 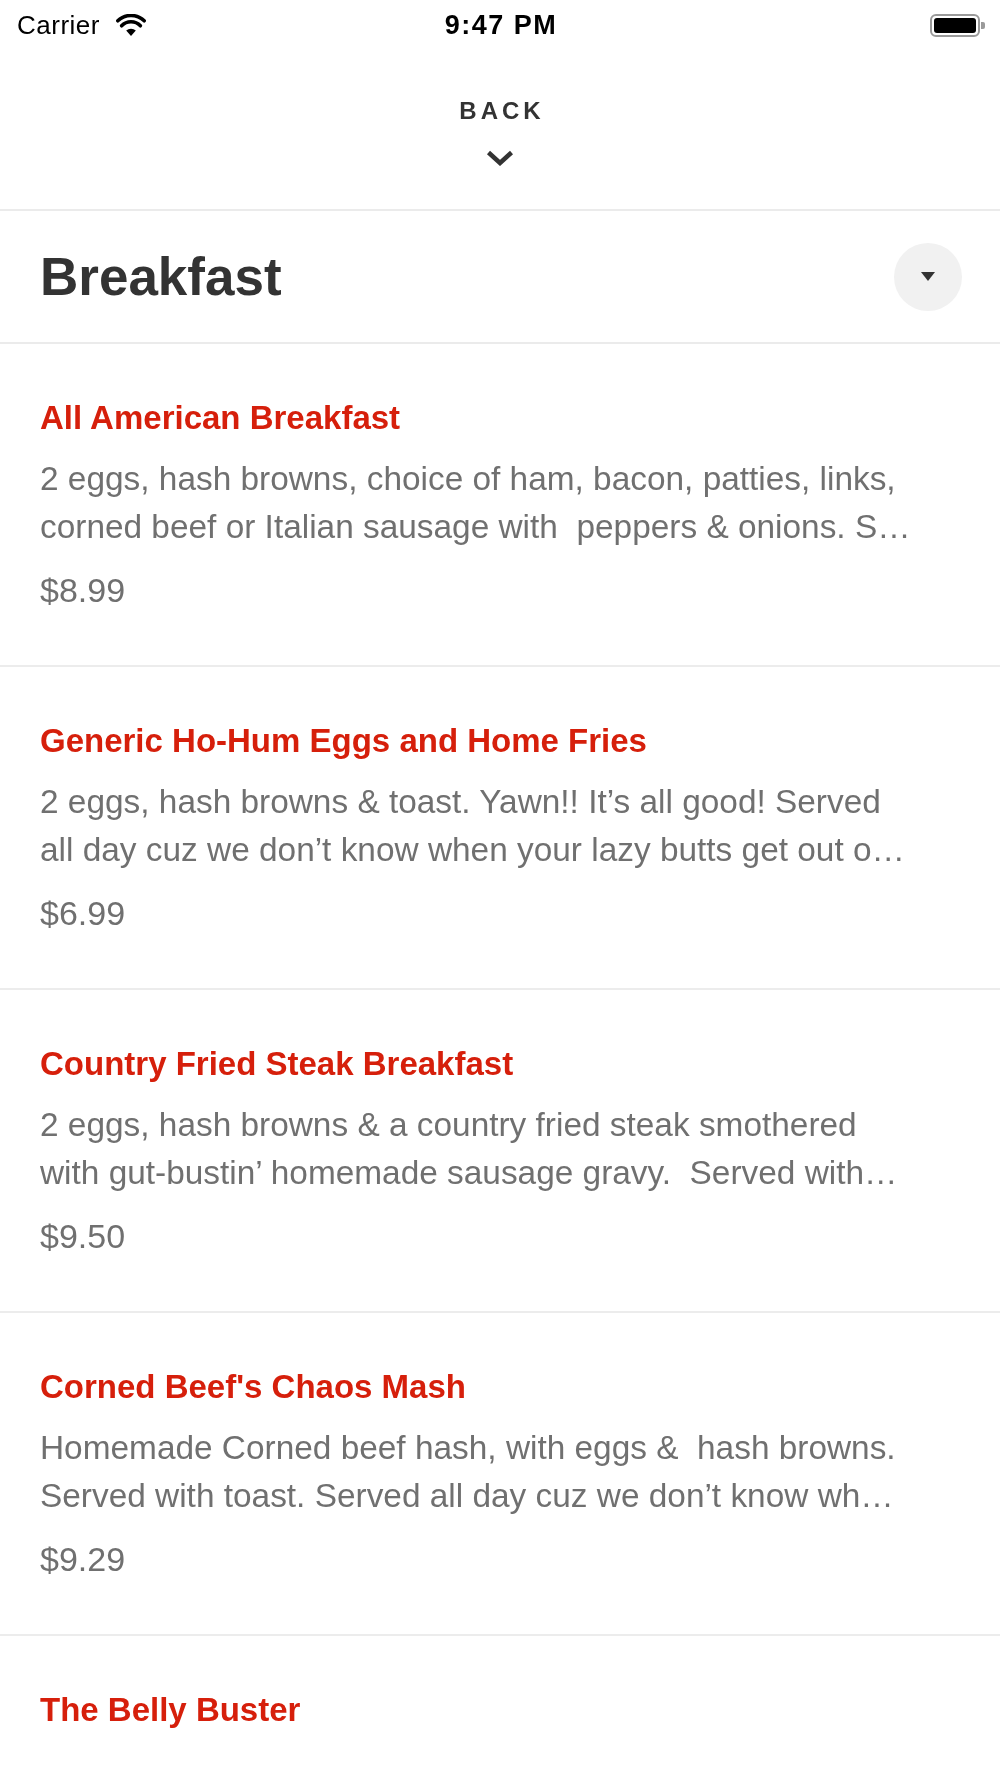 What do you see at coordinates (161, 276) in the screenshot?
I see `section-title: Breakfast` at bounding box center [161, 276].